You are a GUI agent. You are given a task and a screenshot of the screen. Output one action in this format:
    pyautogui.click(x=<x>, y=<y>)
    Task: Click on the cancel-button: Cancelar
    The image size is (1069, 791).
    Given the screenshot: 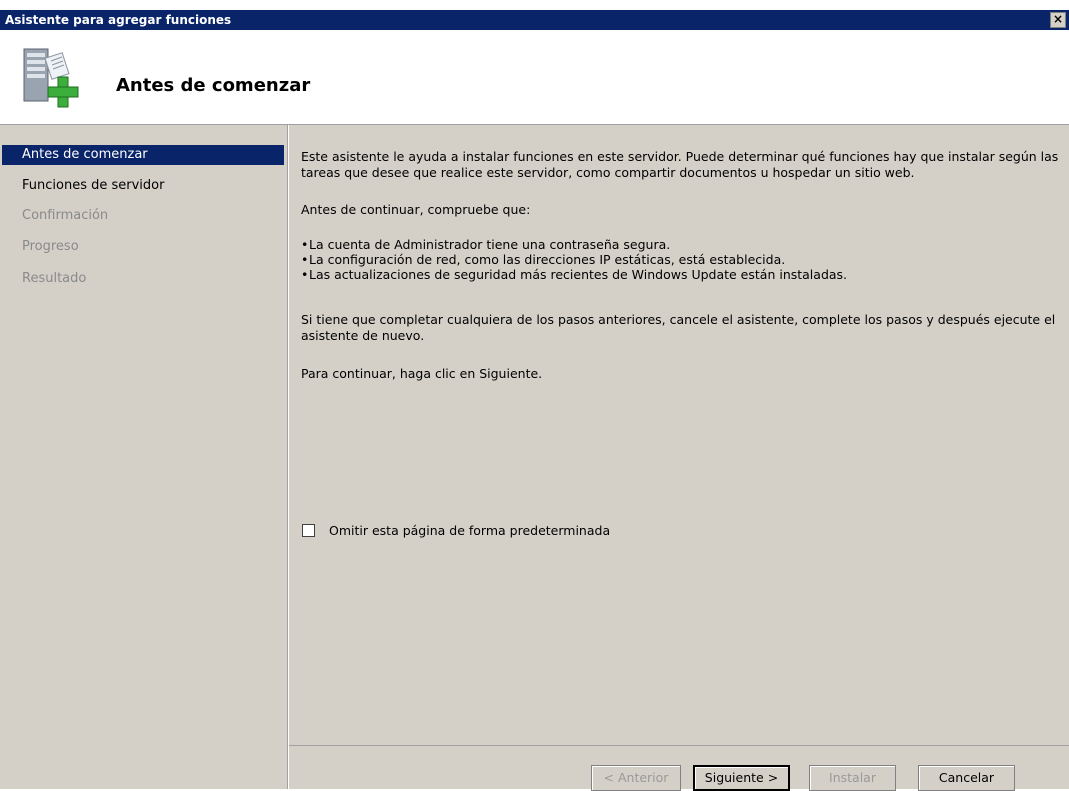 What is the action you would take?
    pyautogui.click(x=966, y=778)
    